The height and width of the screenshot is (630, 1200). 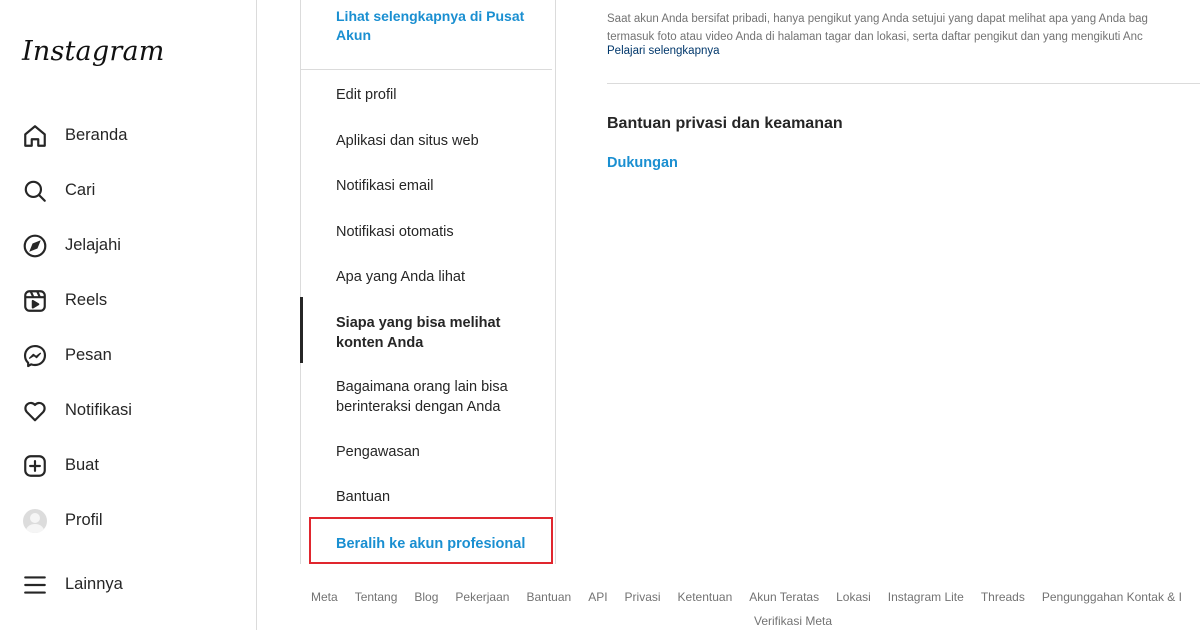 I want to click on messenger-icon, so click(x=35, y=356).